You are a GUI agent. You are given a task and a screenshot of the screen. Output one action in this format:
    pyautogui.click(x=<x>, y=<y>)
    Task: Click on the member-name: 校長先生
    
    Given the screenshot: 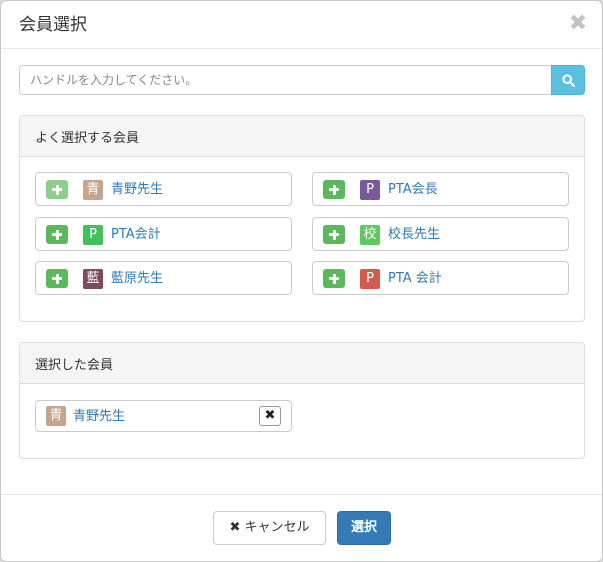 What is the action you would take?
    pyautogui.click(x=414, y=234)
    